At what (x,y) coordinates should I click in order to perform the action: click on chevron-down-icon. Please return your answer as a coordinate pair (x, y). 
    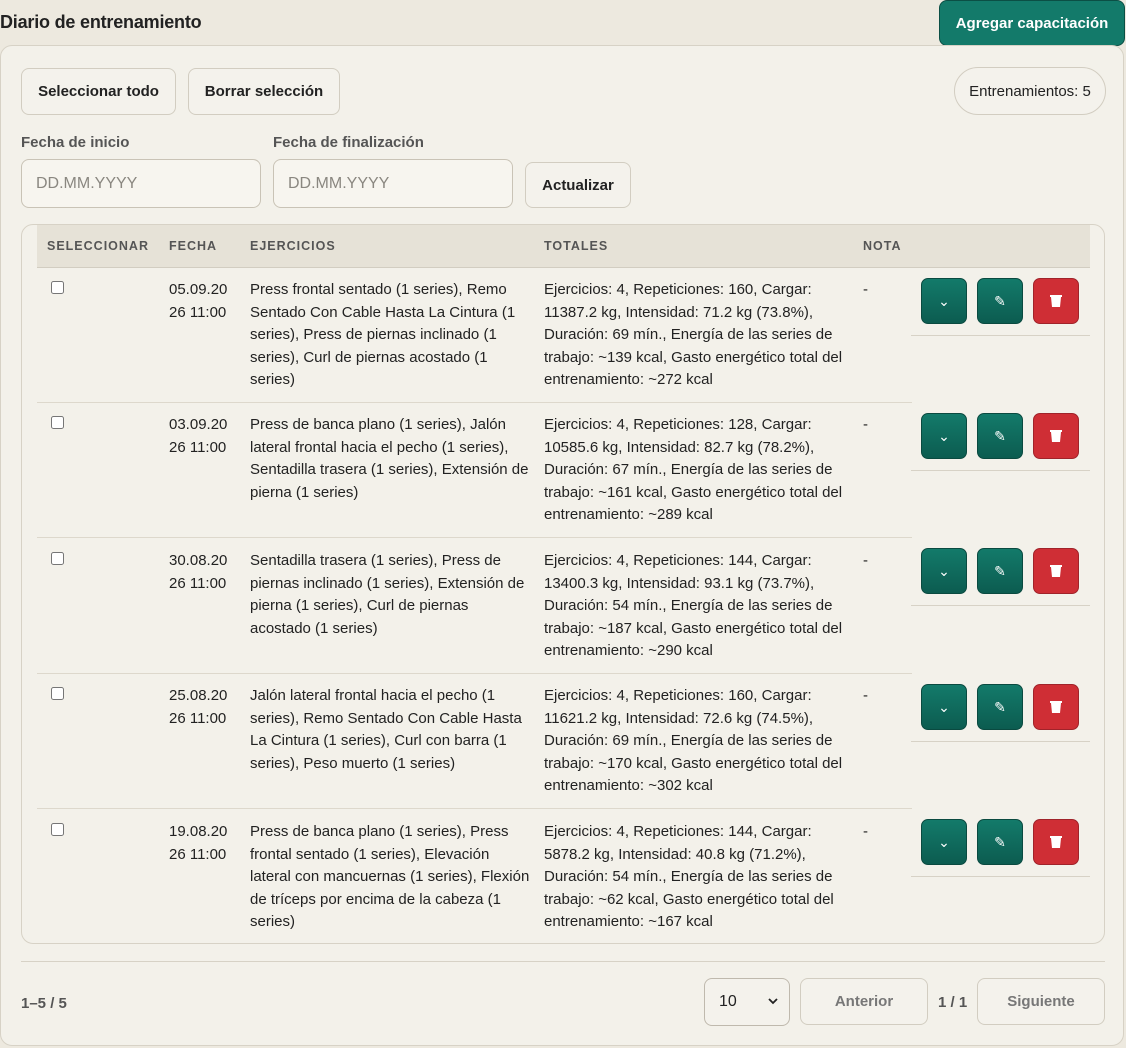
    Looking at the image, I should click on (773, 1001).